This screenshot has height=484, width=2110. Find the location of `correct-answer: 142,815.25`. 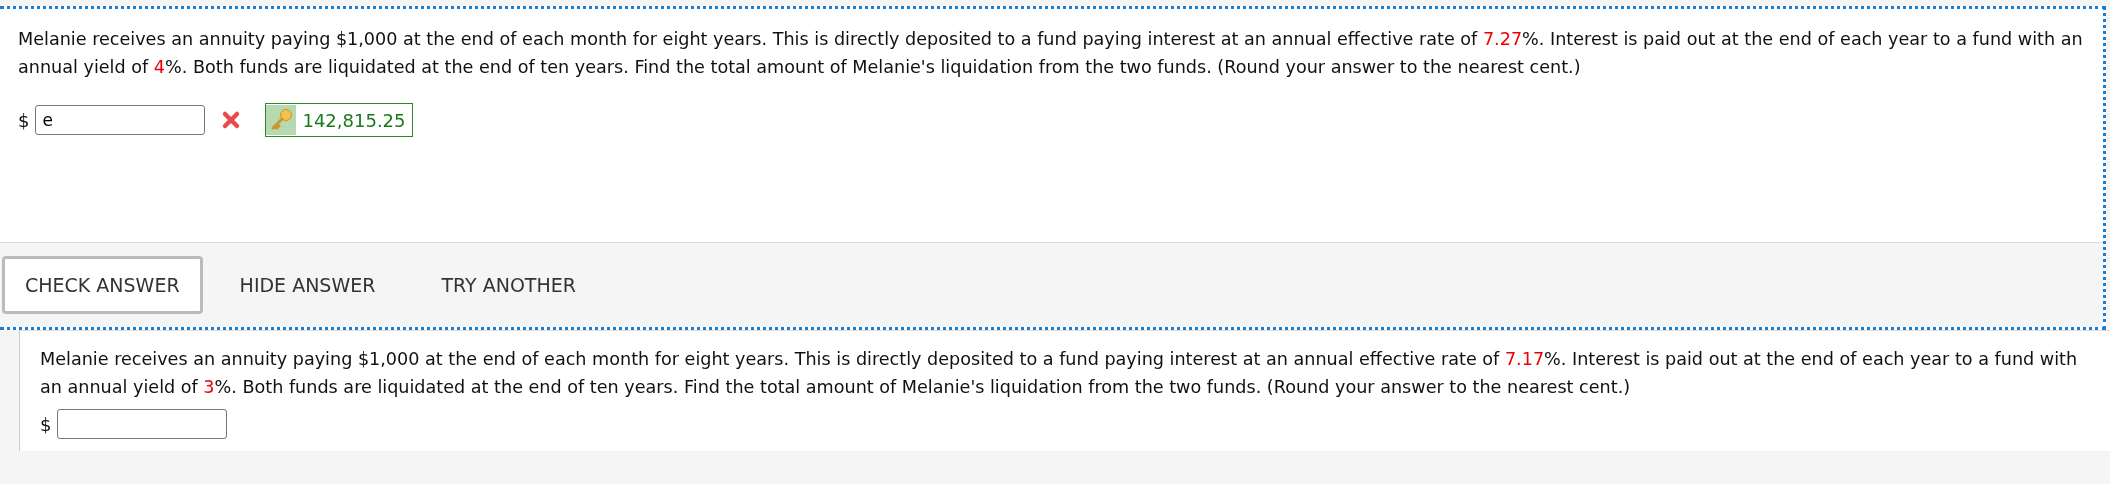

correct-answer: 142,815.25 is located at coordinates (339, 120).